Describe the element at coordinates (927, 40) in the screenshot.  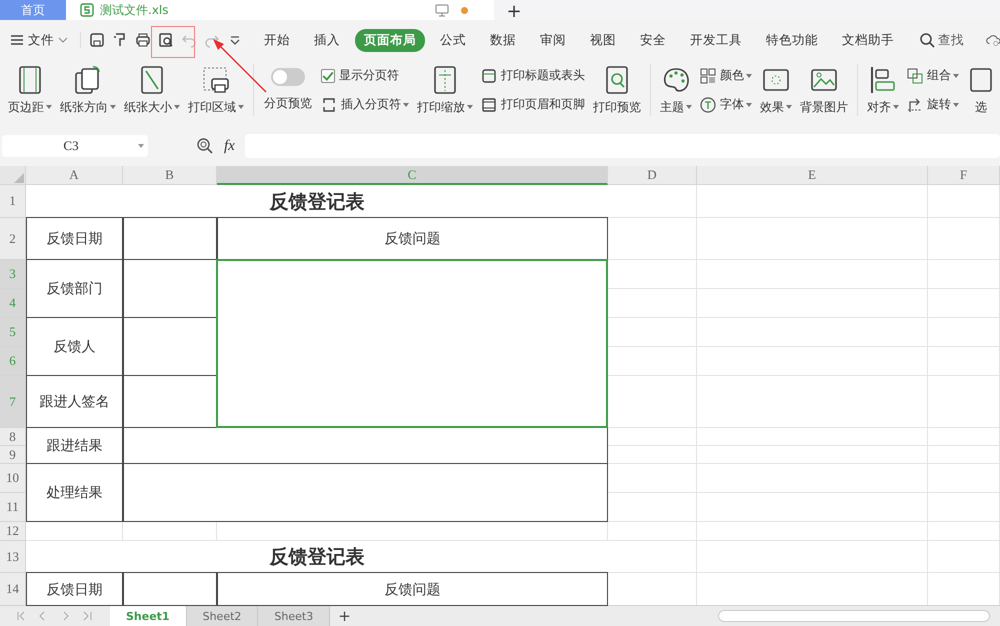
I see `search-icon` at that location.